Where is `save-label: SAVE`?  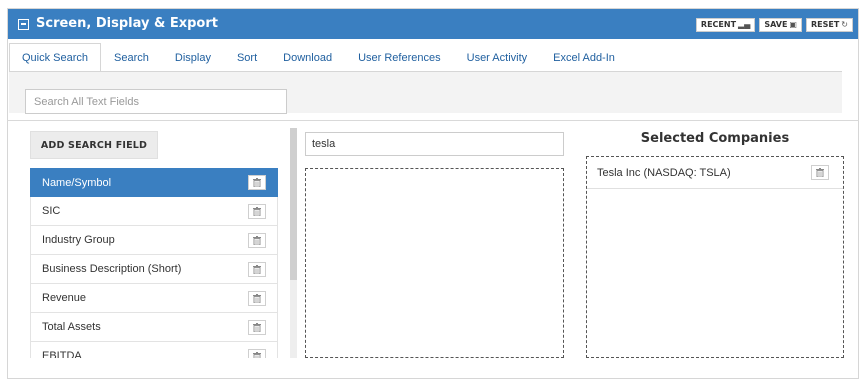 save-label: SAVE is located at coordinates (776, 24).